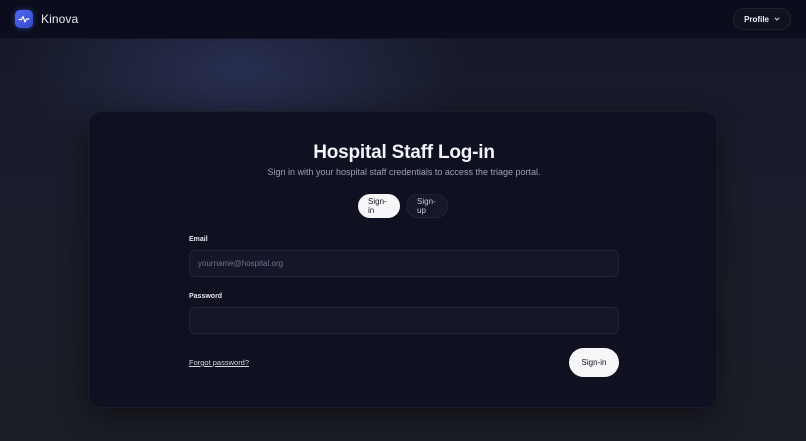 This screenshot has width=806, height=441. Describe the element at coordinates (777, 19) in the screenshot. I see `chevron-down-icon` at that location.